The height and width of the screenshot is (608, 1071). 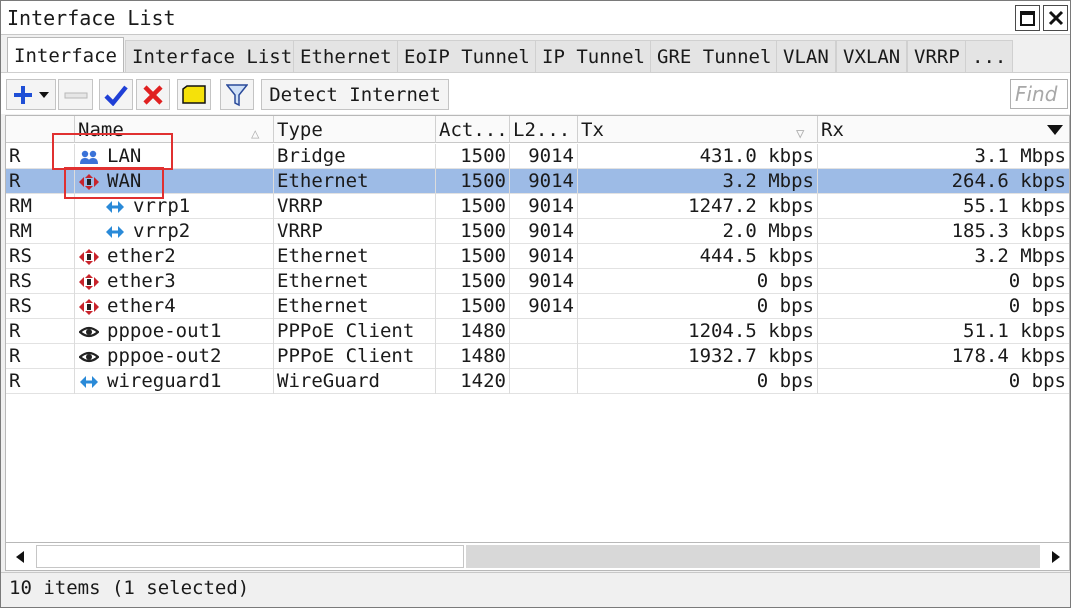 What do you see at coordinates (124, 181) in the screenshot?
I see `interface-name: WAN` at bounding box center [124, 181].